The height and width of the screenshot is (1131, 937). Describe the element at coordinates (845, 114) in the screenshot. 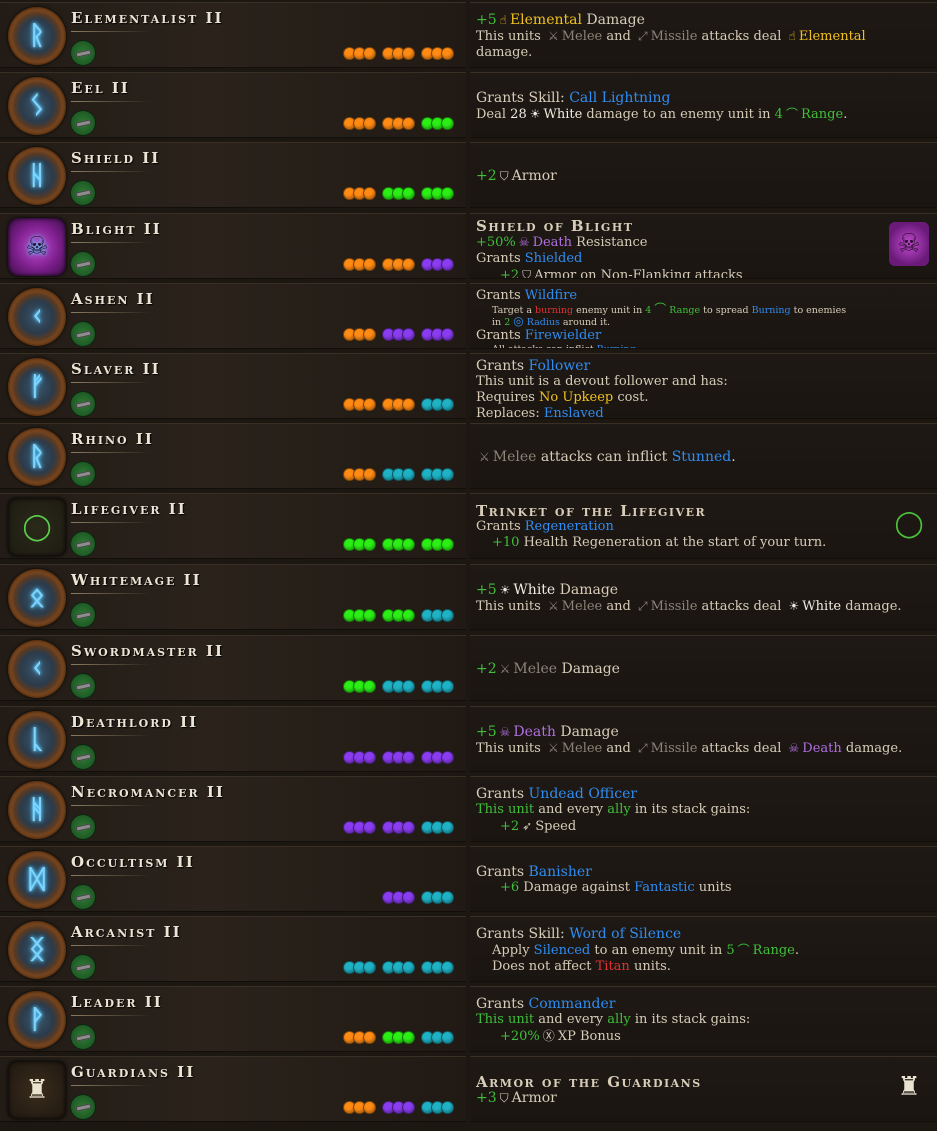

I see `description-text: .` at that location.